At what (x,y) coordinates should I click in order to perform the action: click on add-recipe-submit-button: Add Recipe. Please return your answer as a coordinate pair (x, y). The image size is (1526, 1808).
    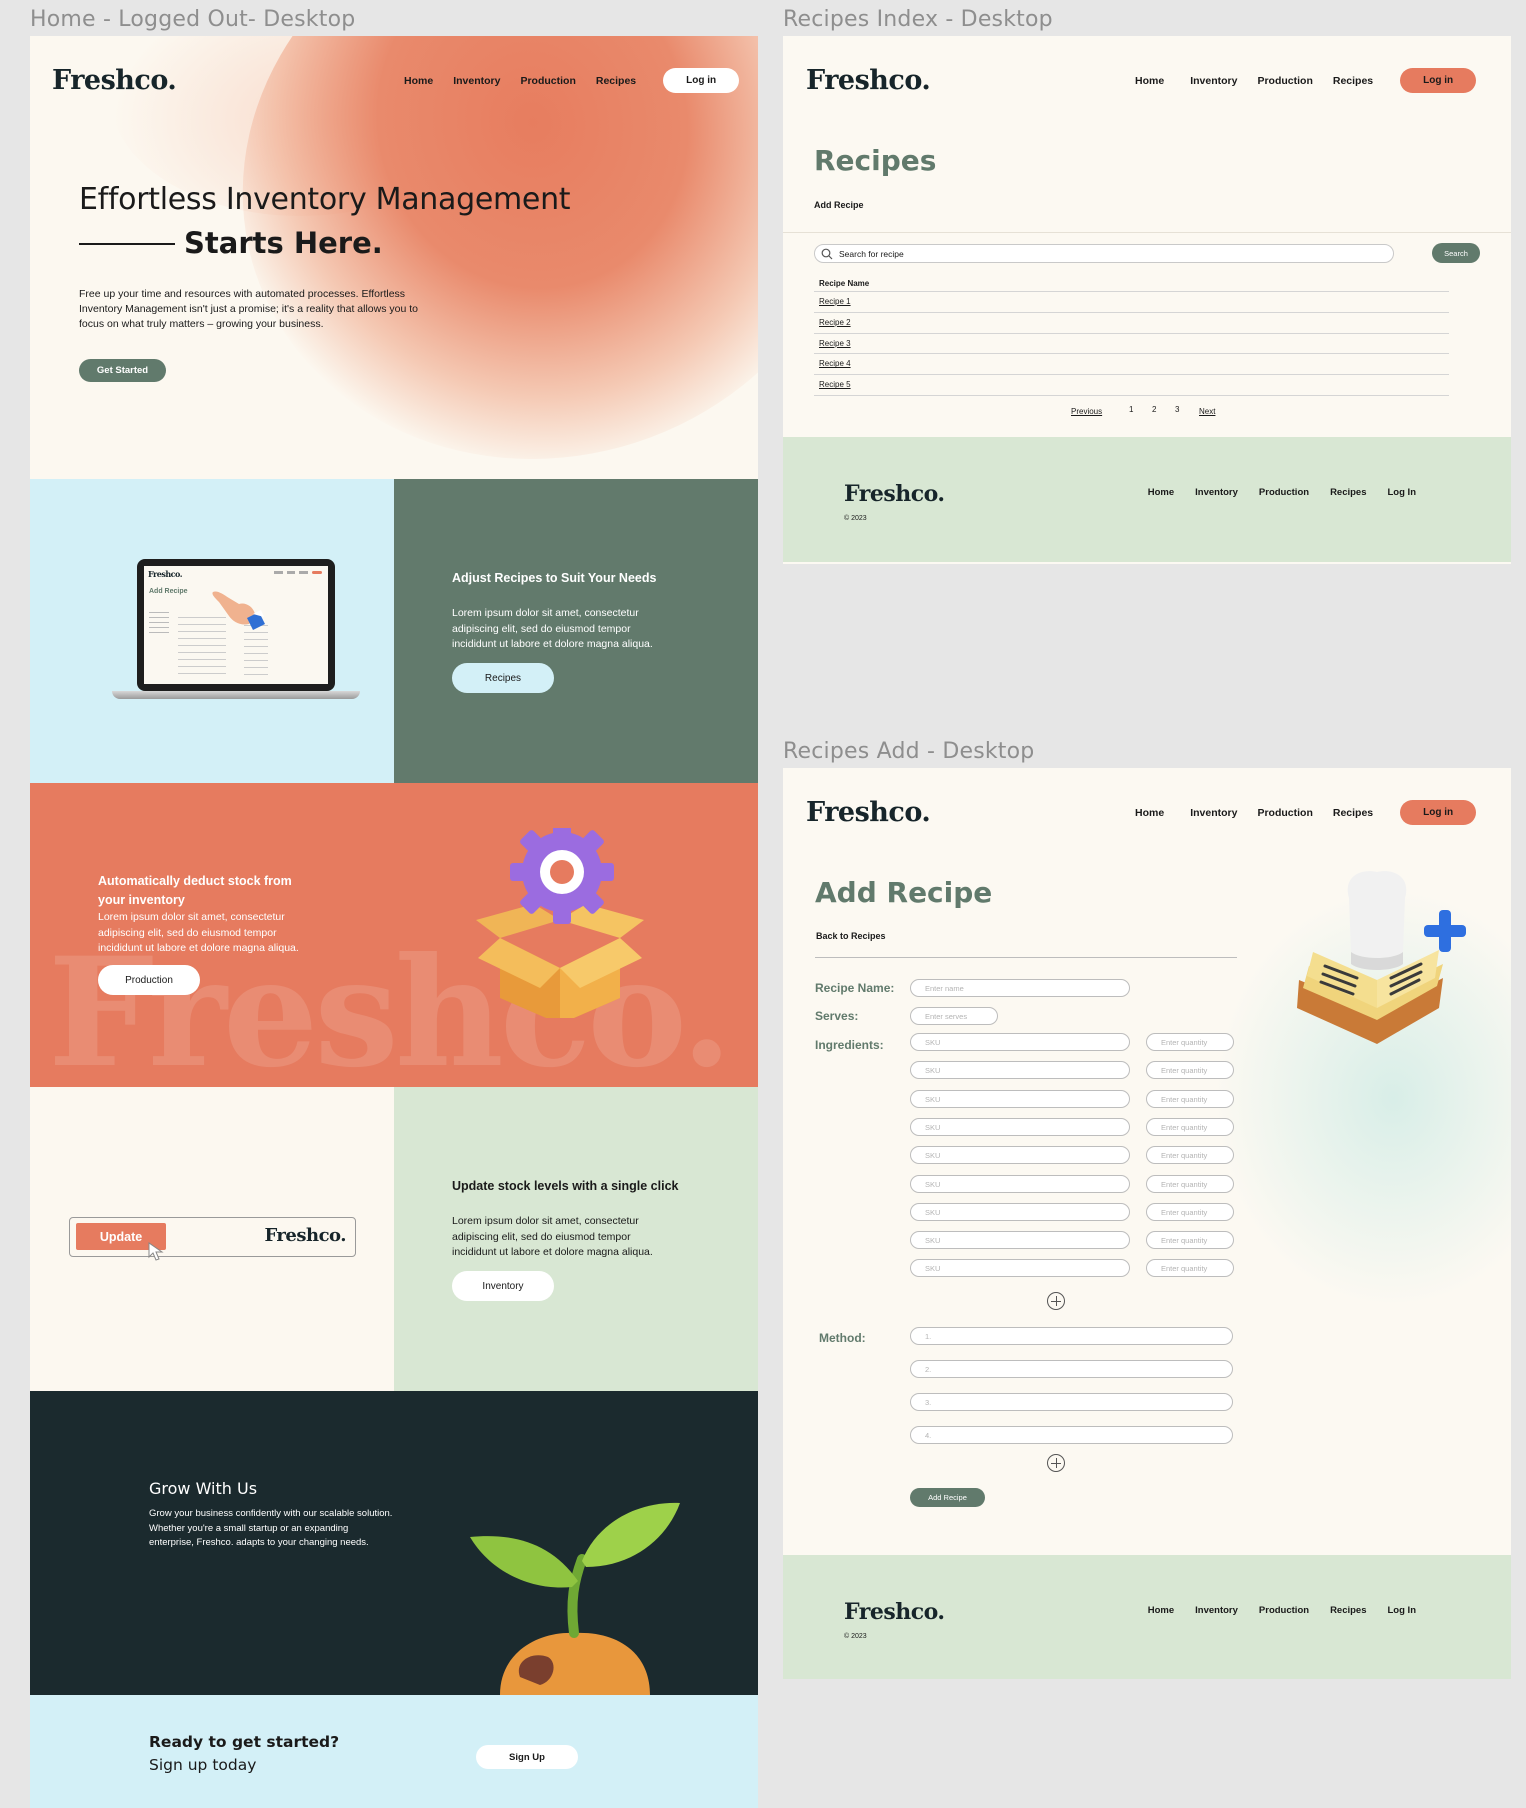
    Looking at the image, I should click on (947, 1497).